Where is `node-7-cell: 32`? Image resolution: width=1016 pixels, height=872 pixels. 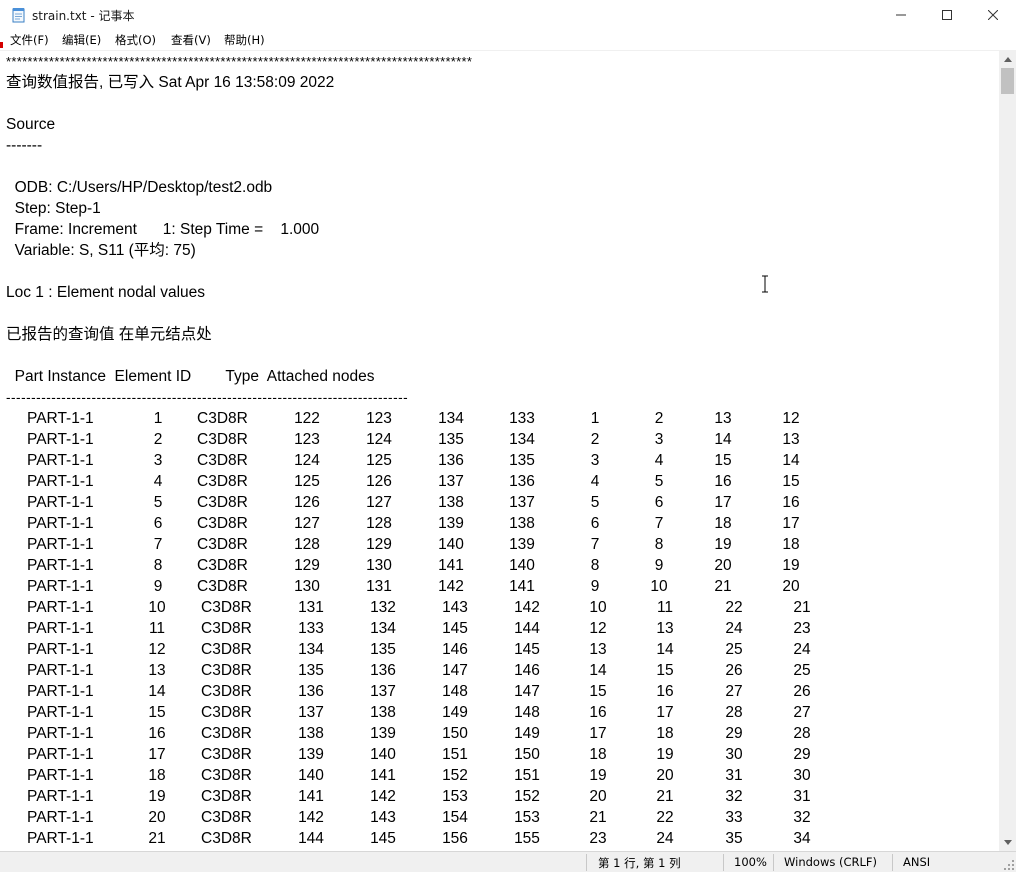
node-7-cell: 32 is located at coordinates (734, 796).